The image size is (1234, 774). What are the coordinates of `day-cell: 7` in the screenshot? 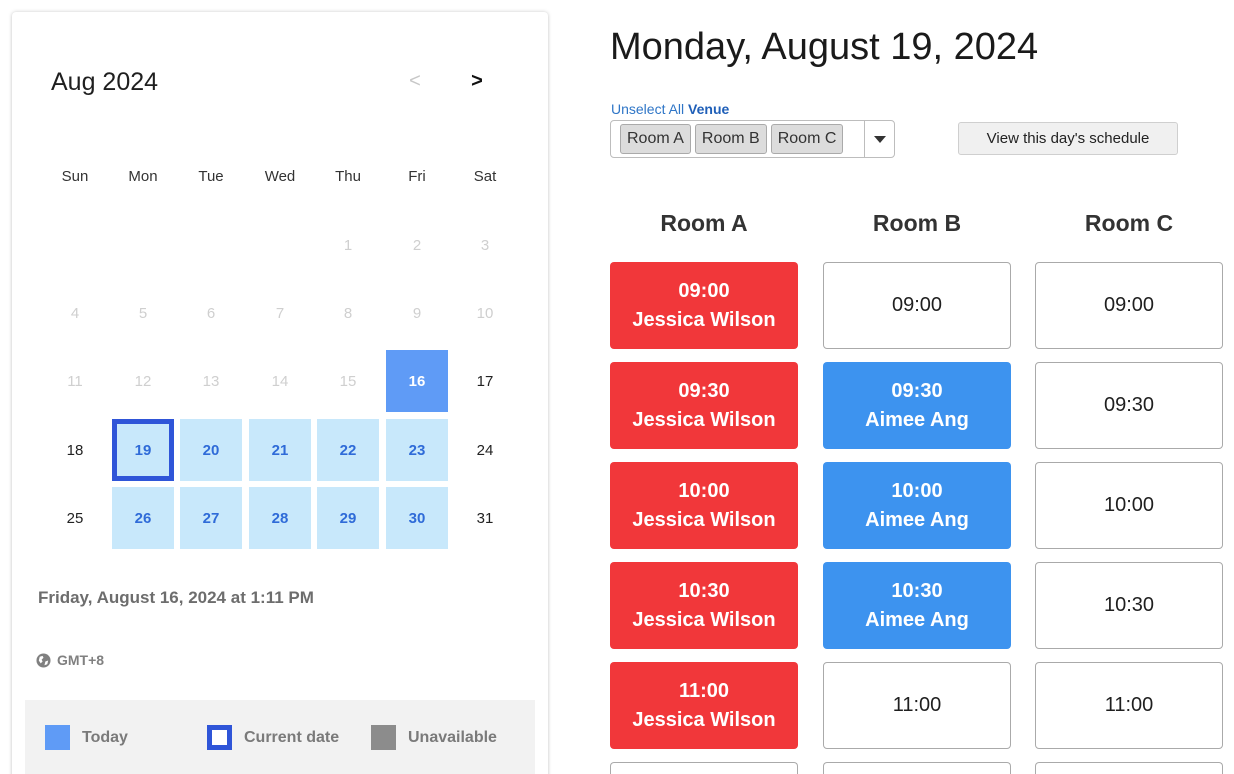 It's located at (280, 313).